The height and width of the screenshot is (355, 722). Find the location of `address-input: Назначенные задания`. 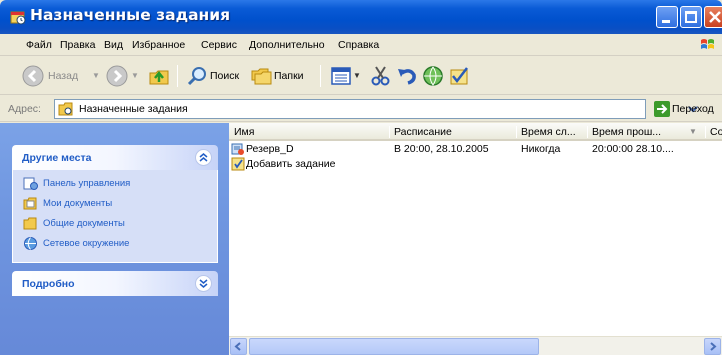

address-input: Назначенные задания is located at coordinates (376, 109).